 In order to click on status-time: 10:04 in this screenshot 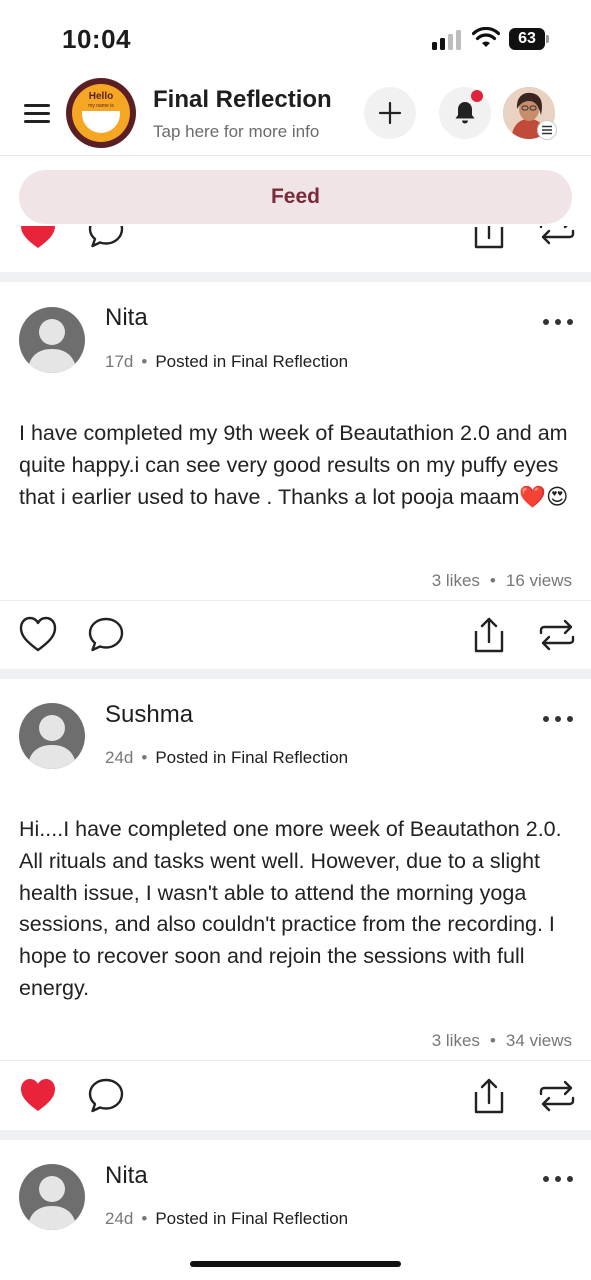, I will do `click(96, 39)`.